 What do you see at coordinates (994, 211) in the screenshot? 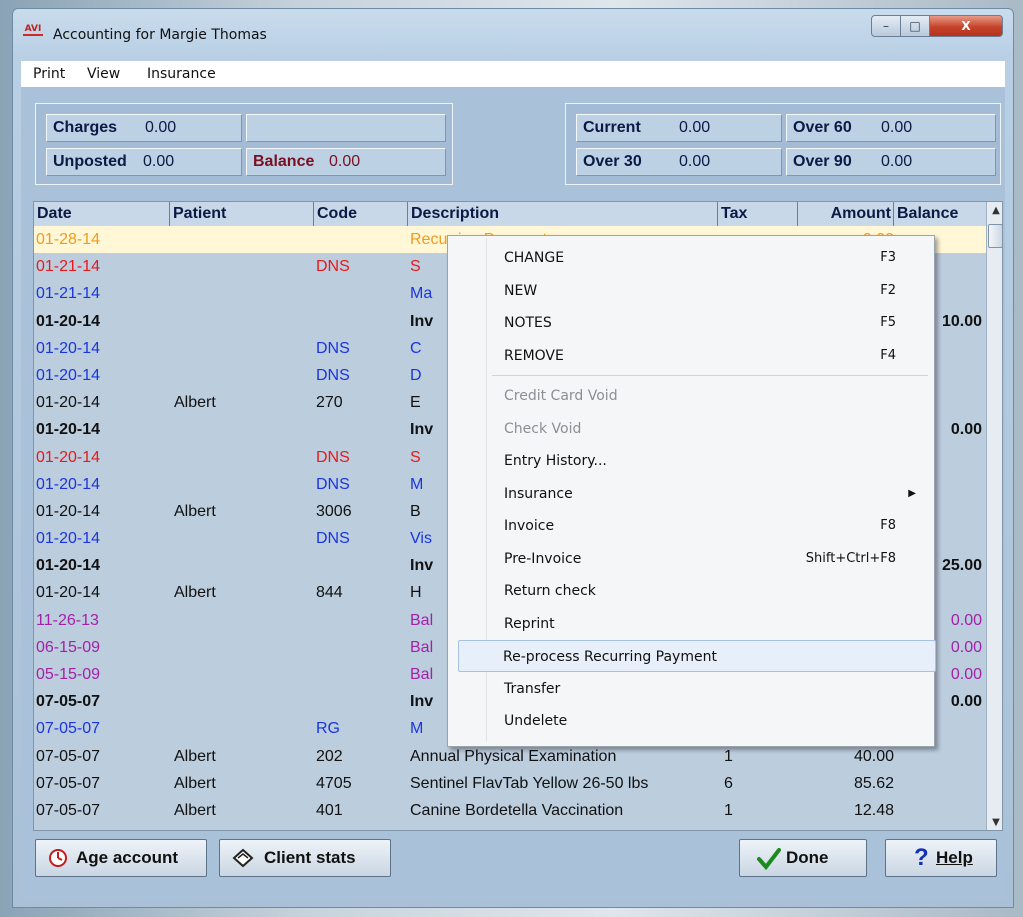
I see `scroll-up-icon: ▲` at bounding box center [994, 211].